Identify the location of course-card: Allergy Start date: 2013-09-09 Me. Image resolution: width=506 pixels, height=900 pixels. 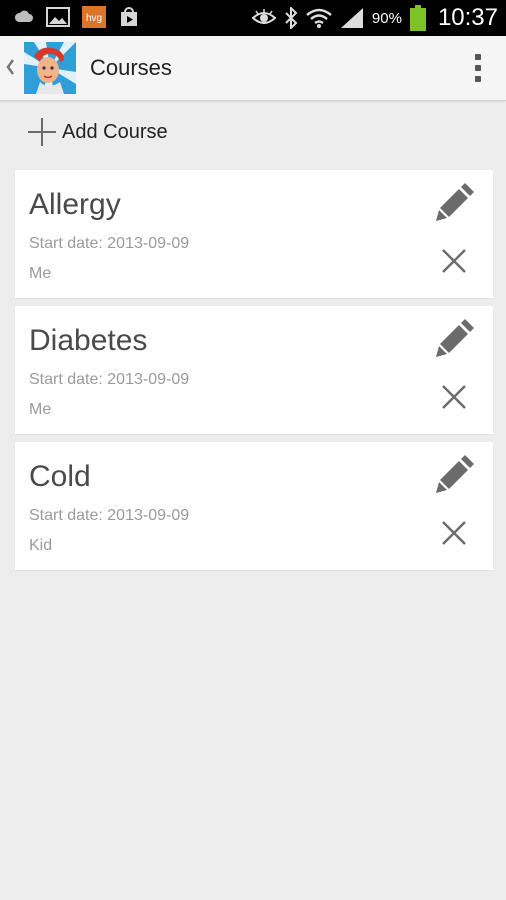
(254, 234).